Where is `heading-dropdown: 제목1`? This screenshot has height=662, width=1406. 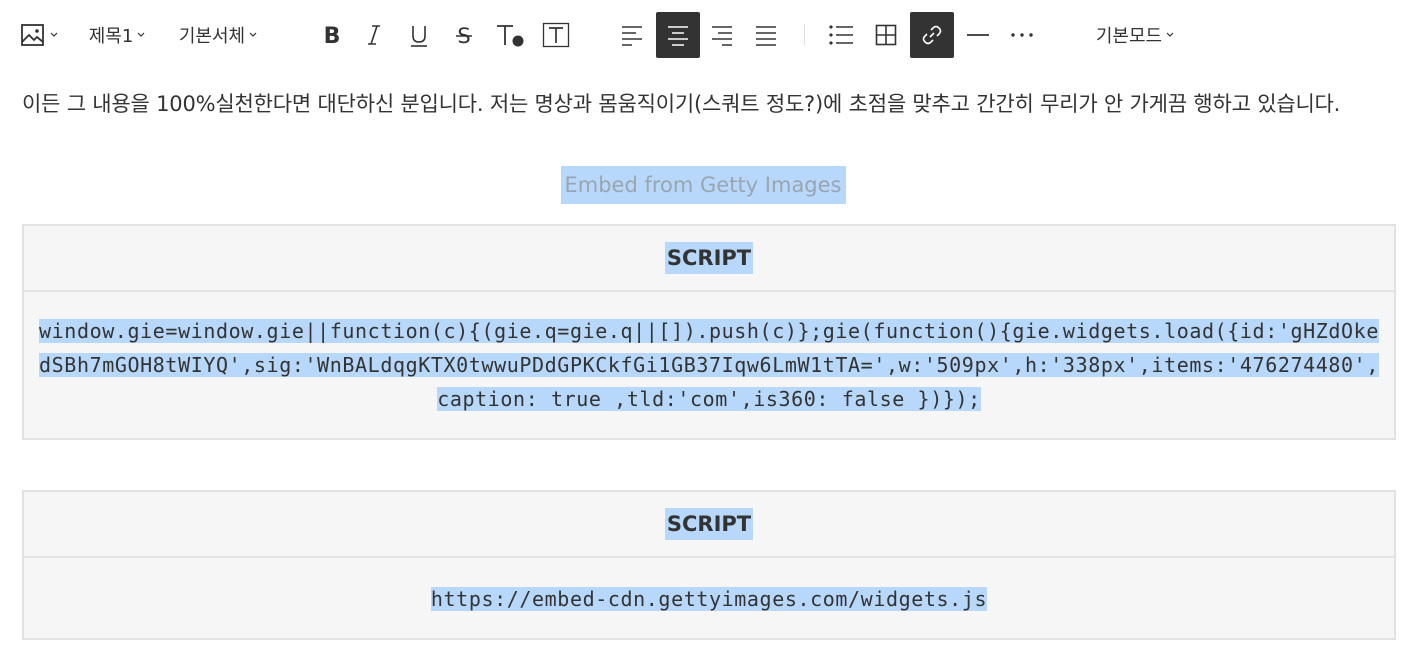
heading-dropdown: 제목1 is located at coordinates (117, 35).